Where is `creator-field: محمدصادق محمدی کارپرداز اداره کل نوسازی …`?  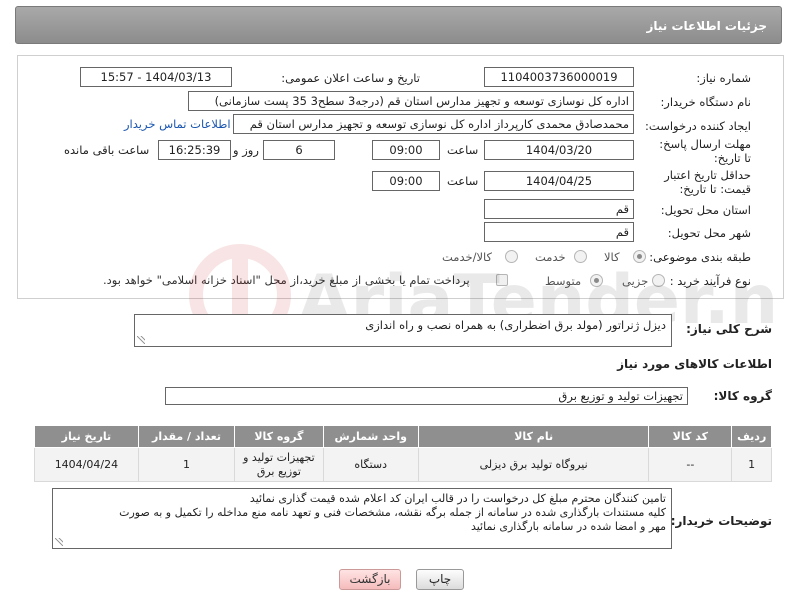
creator-field: محمدصادق محمدی کارپرداز اداره کل نوسازی … is located at coordinates (433, 124).